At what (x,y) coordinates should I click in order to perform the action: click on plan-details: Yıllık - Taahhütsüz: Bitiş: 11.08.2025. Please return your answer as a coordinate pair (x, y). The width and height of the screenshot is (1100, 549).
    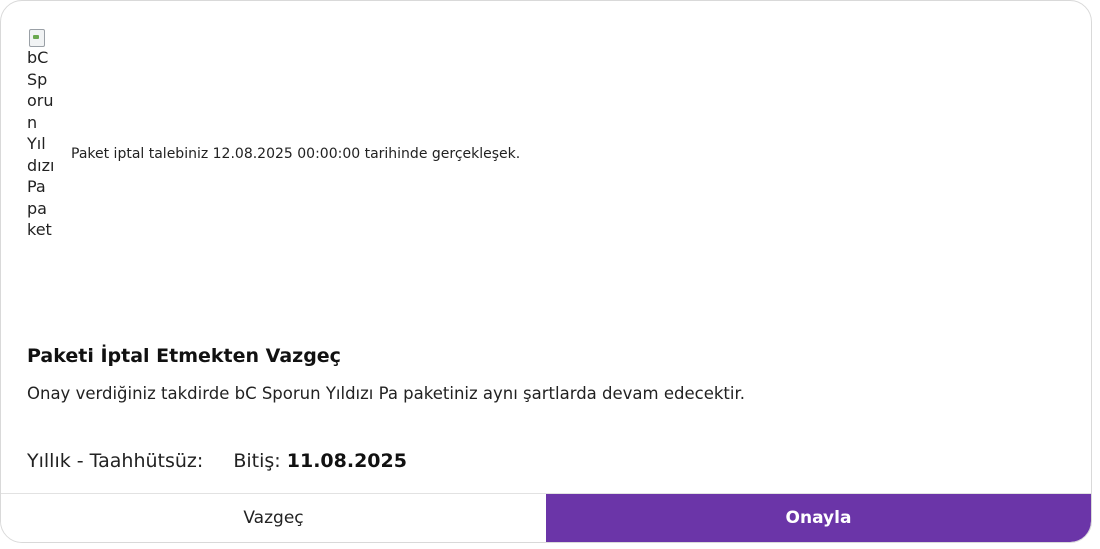
    Looking at the image, I should click on (217, 461).